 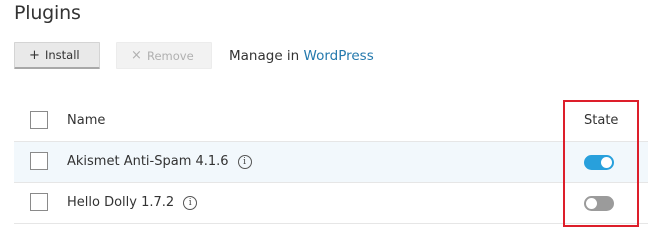 I want to click on plugin-name-cell: Akismet Anti-Spam 4.1.6 i, so click(x=159, y=161).